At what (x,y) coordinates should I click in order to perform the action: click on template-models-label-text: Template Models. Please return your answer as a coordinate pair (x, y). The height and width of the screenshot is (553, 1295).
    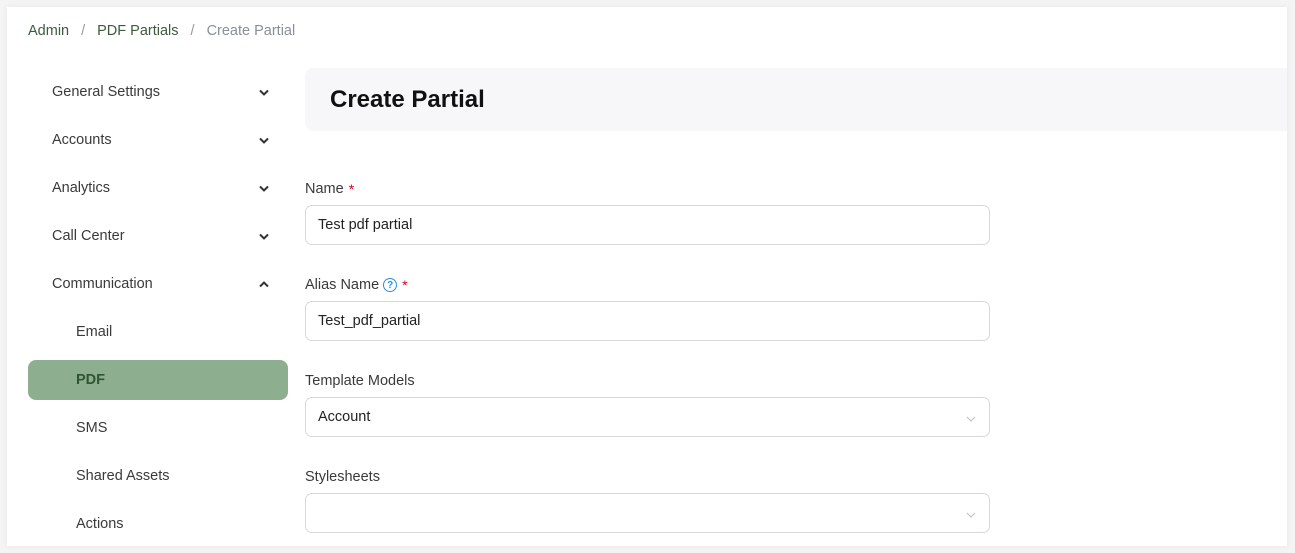
    Looking at the image, I should click on (360, 381).